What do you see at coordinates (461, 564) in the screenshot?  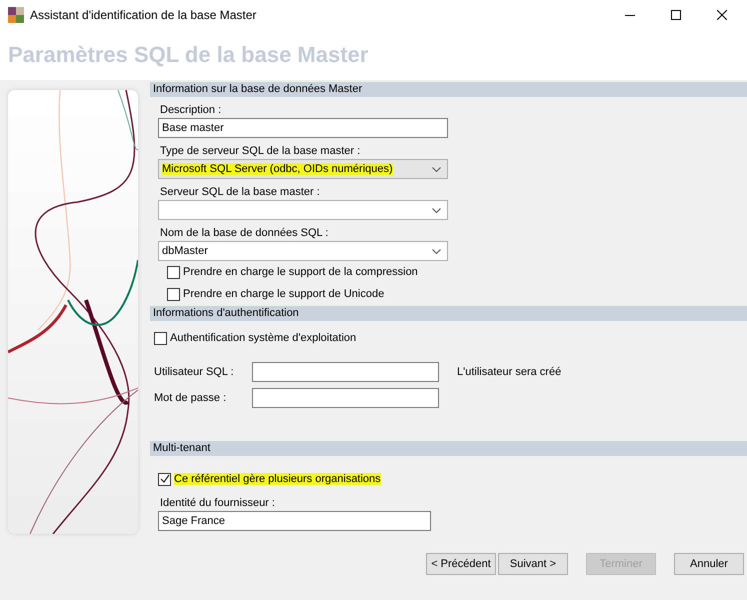 I see `wizard-button: < Précédent` at bounding box center [461, 564].